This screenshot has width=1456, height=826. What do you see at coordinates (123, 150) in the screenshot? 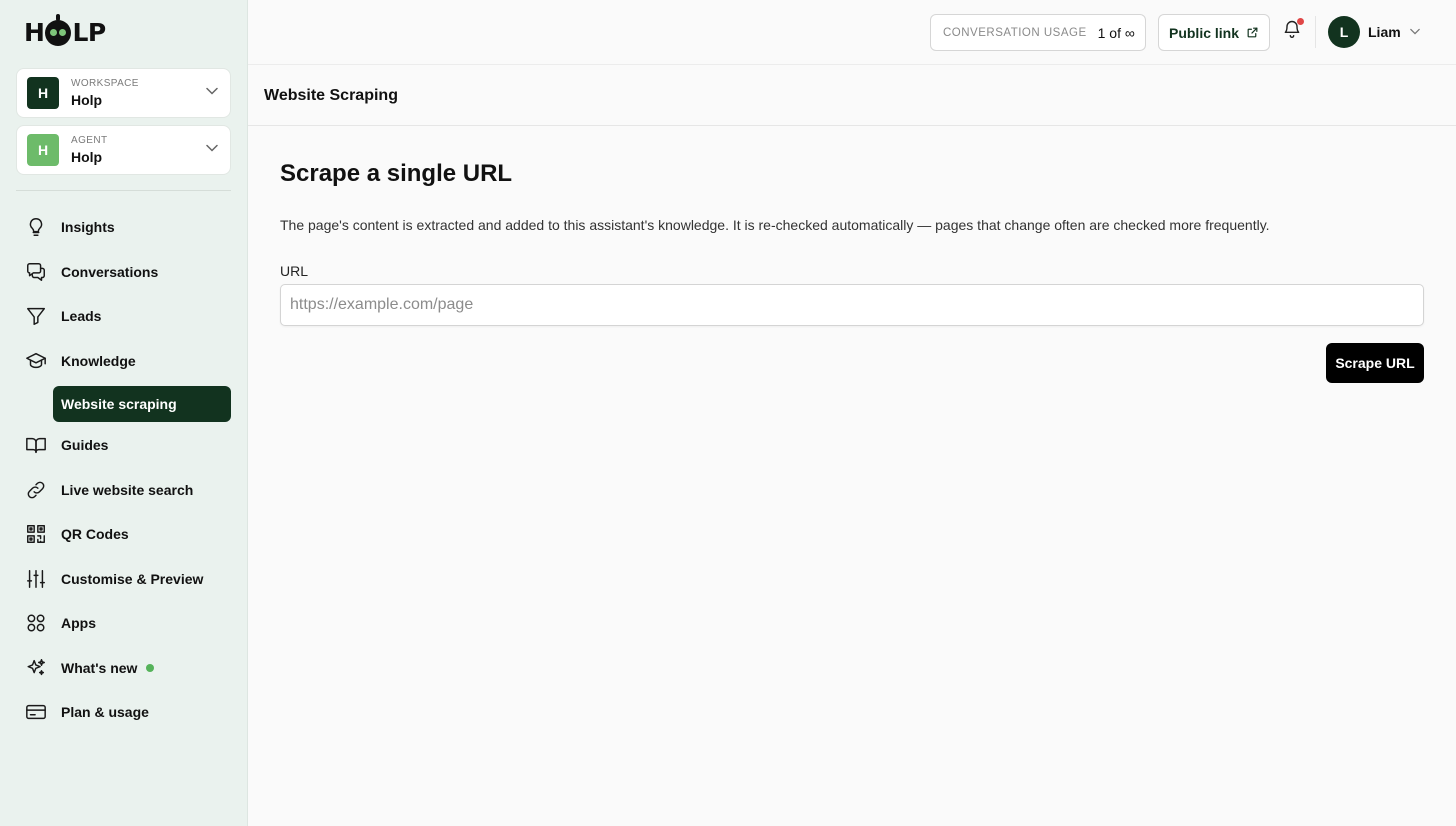
I see `agent-selector: H AGENT Holp` at bounding box center [123, 150].